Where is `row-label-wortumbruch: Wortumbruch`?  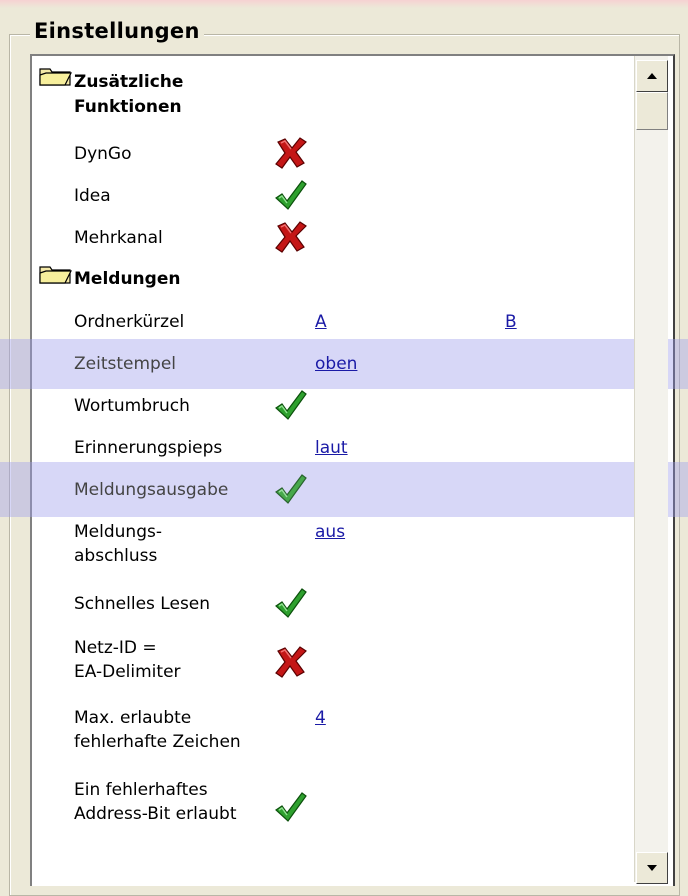
row-label-wortumbruch: Wortumbruch is located at coordinates (132, 406).